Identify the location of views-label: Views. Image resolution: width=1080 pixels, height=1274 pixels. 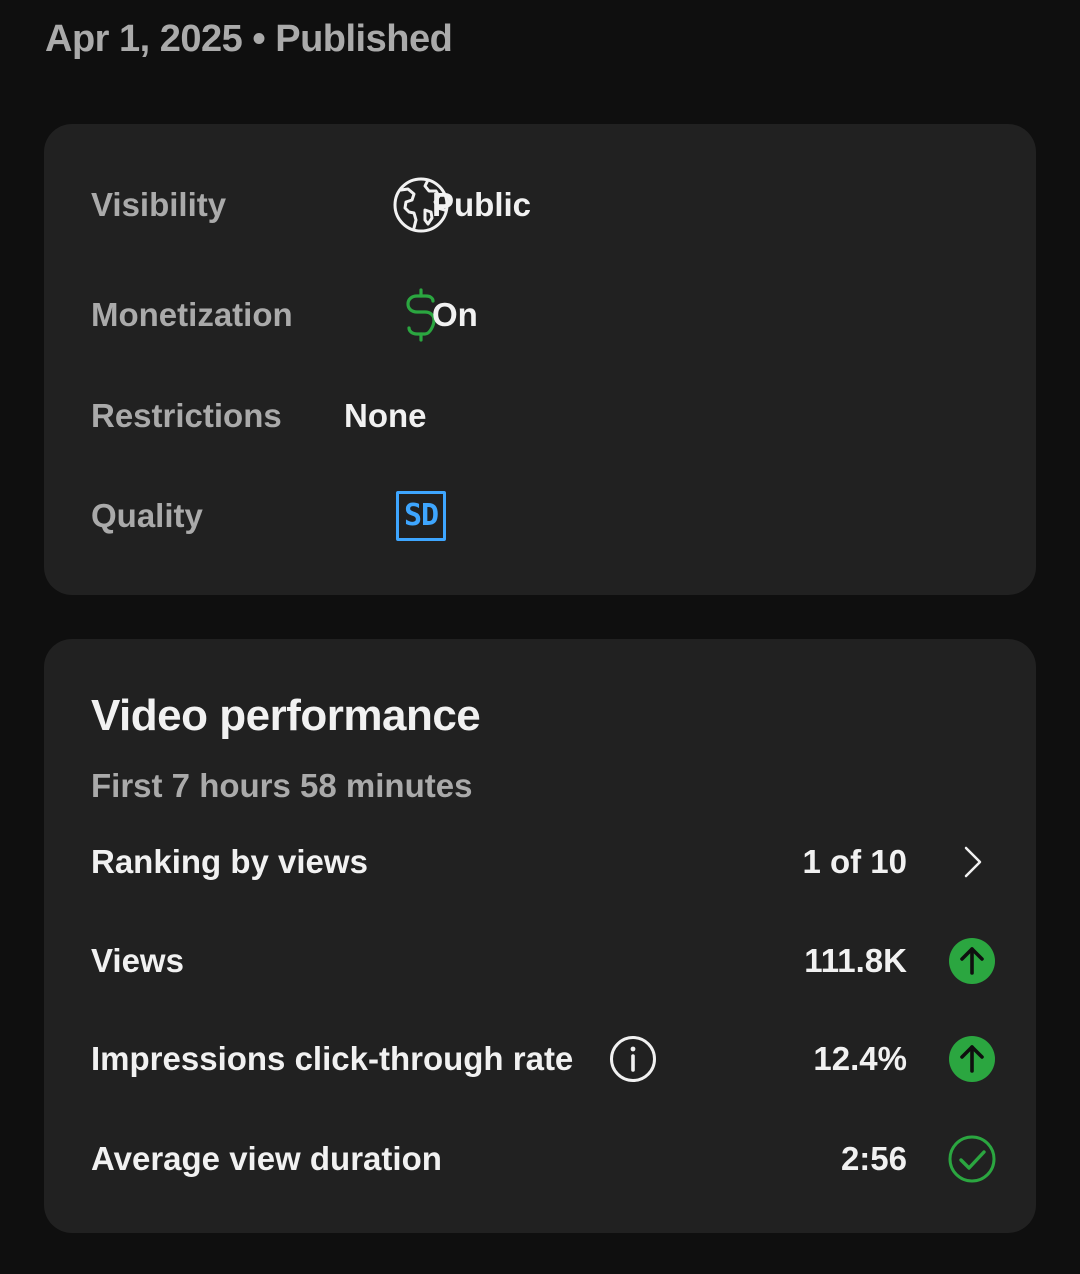
(137, 960).